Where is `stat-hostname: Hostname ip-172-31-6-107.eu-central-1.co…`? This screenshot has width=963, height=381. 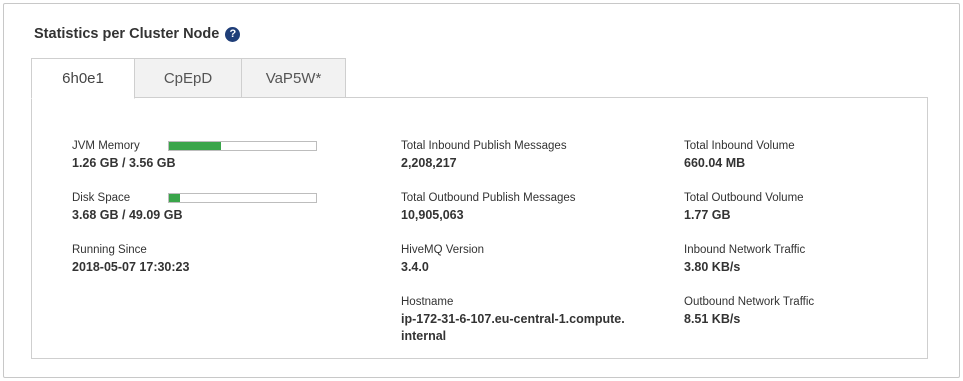
stat-hostname: Hostname ip-172-31-6-107.eu-central-1.co… is located at coordinates (514, 320).